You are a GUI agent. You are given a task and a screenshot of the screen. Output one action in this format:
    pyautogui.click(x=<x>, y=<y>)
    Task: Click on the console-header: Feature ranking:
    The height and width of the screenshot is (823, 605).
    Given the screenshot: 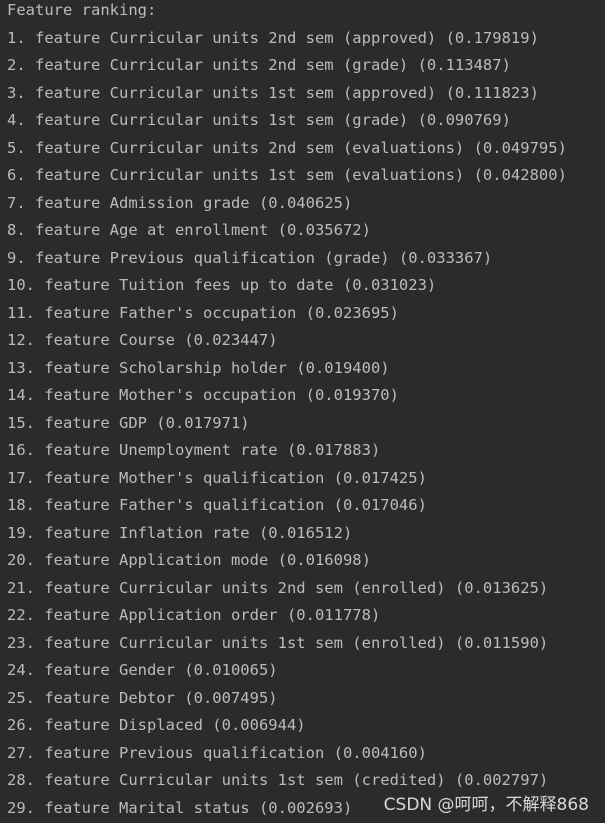 What is the action you would take?
    pyautogui.click(x=82, y=10)
    